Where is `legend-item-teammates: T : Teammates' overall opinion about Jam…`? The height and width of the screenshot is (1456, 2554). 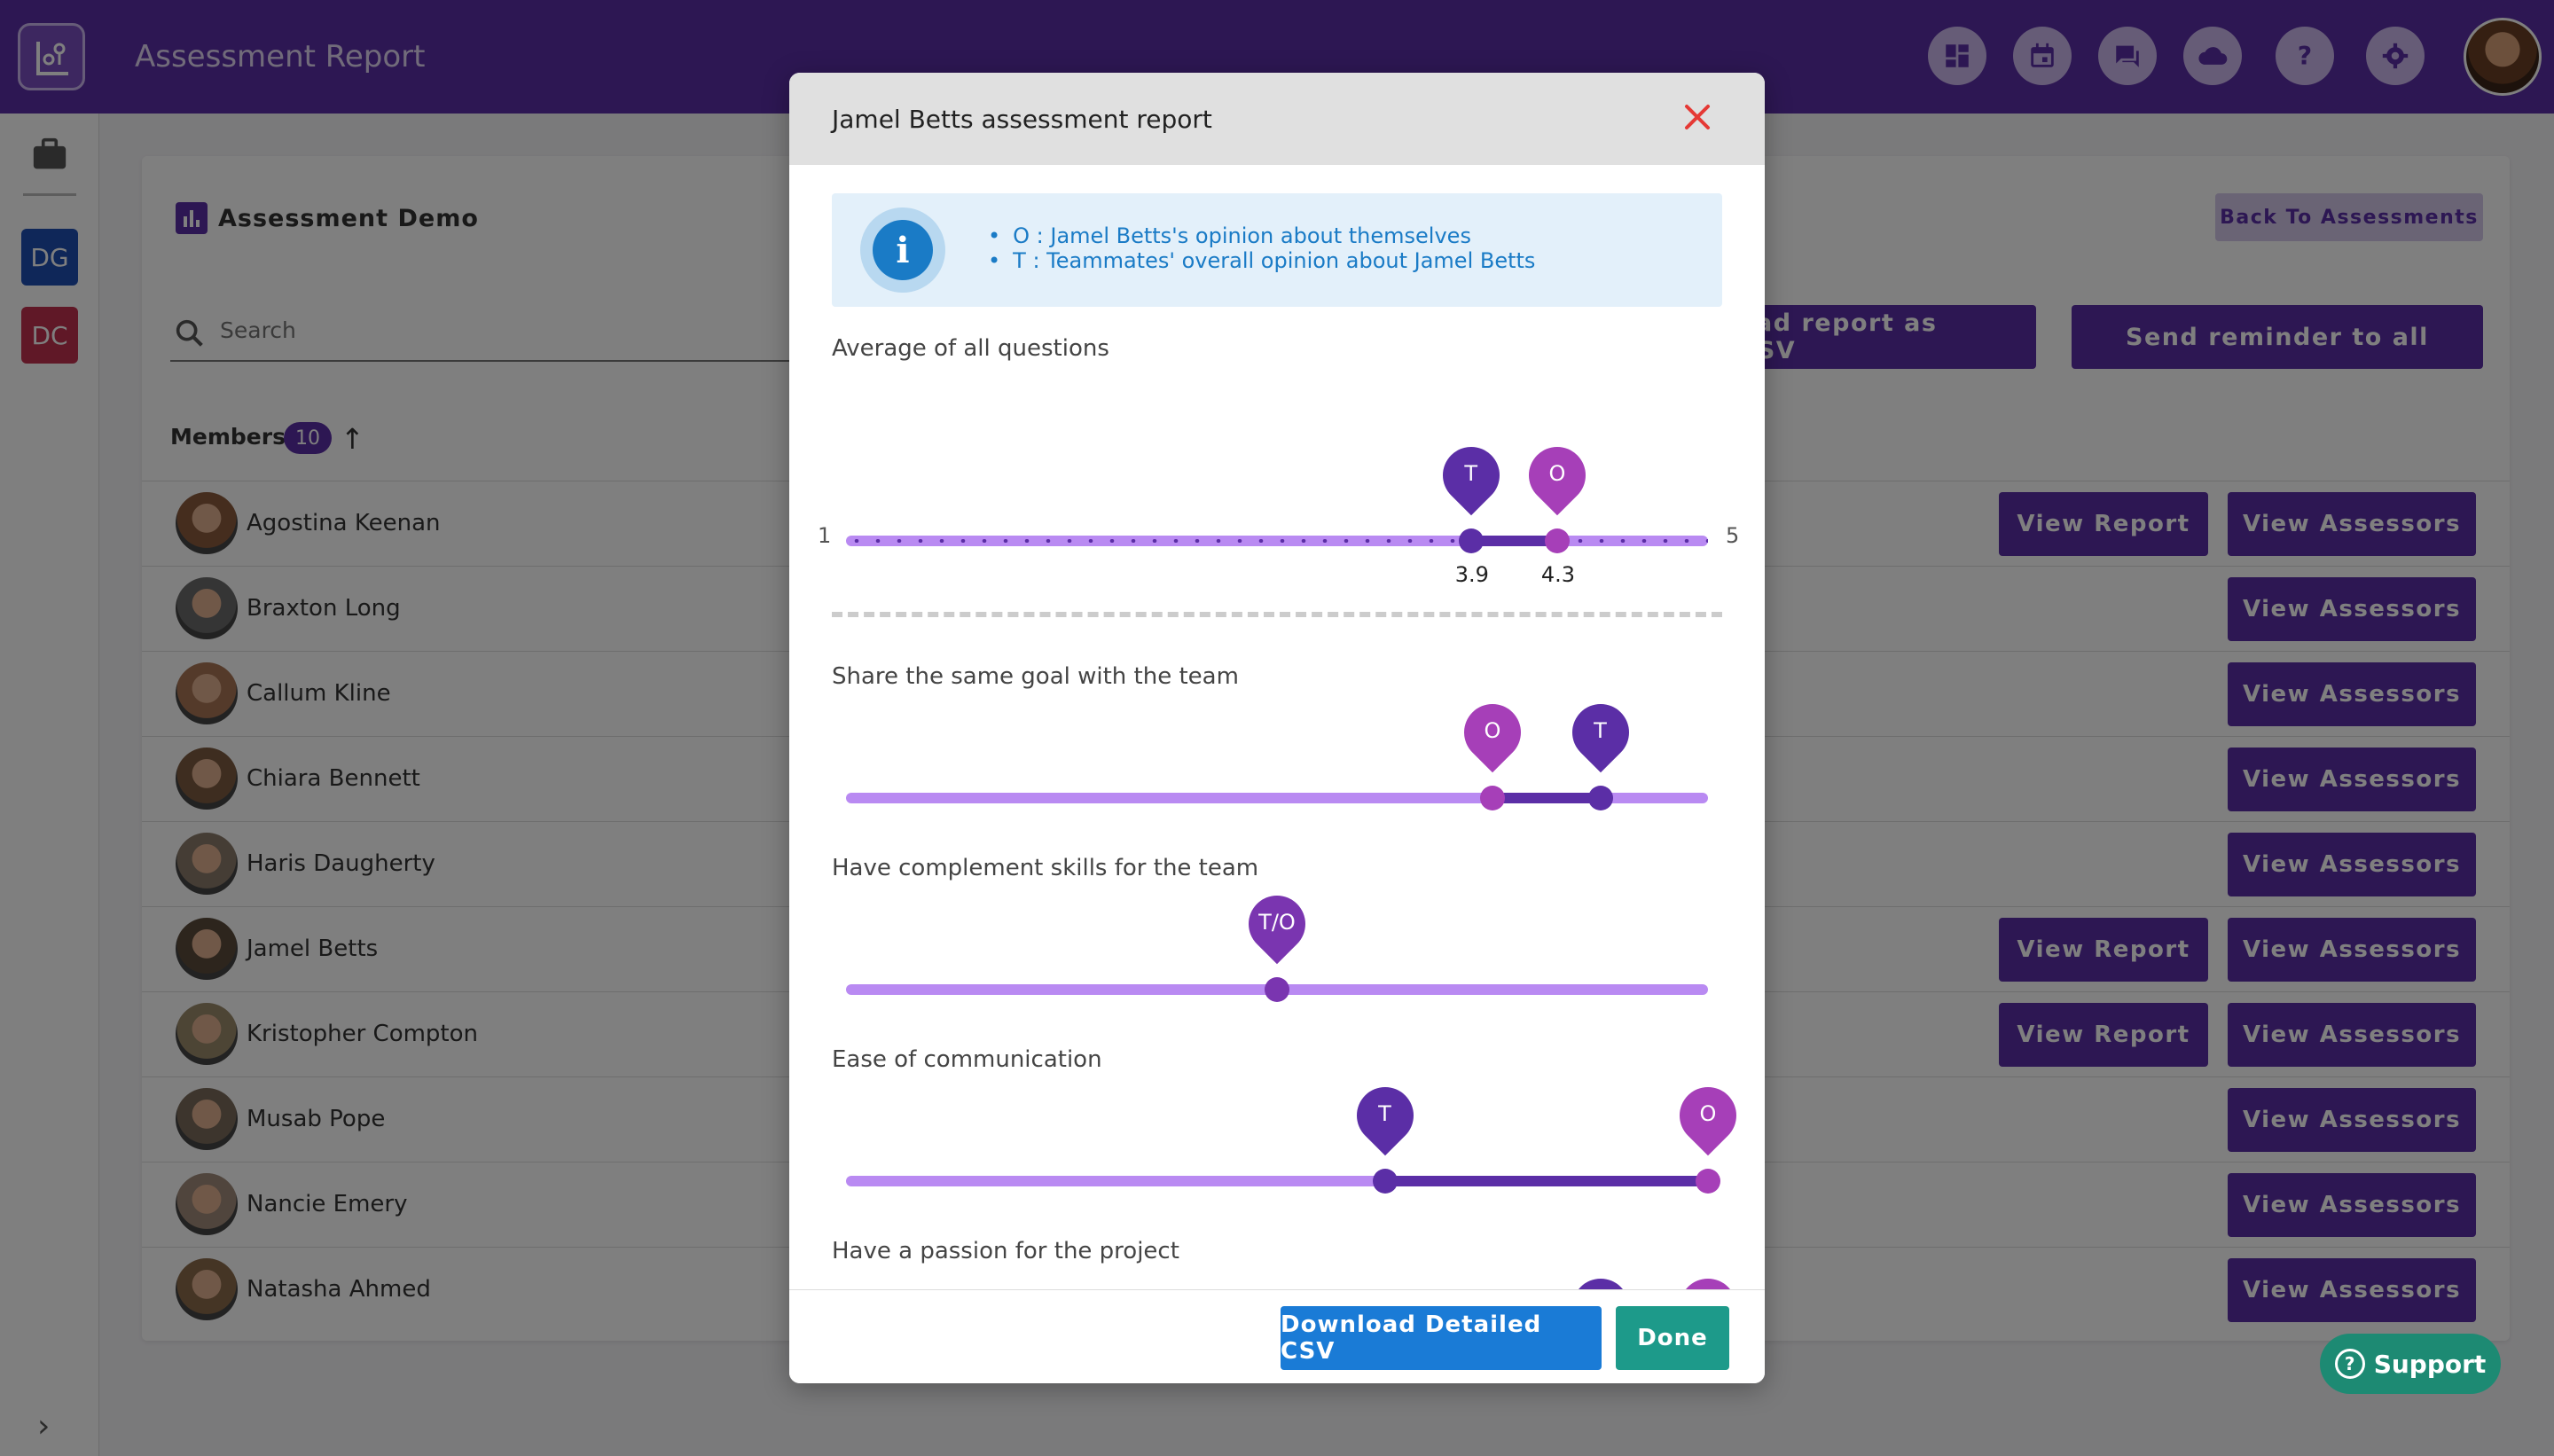
legend-item-teammates: T : Teammates' overall opinion about Jam… is located at coordinates (1261, 260).